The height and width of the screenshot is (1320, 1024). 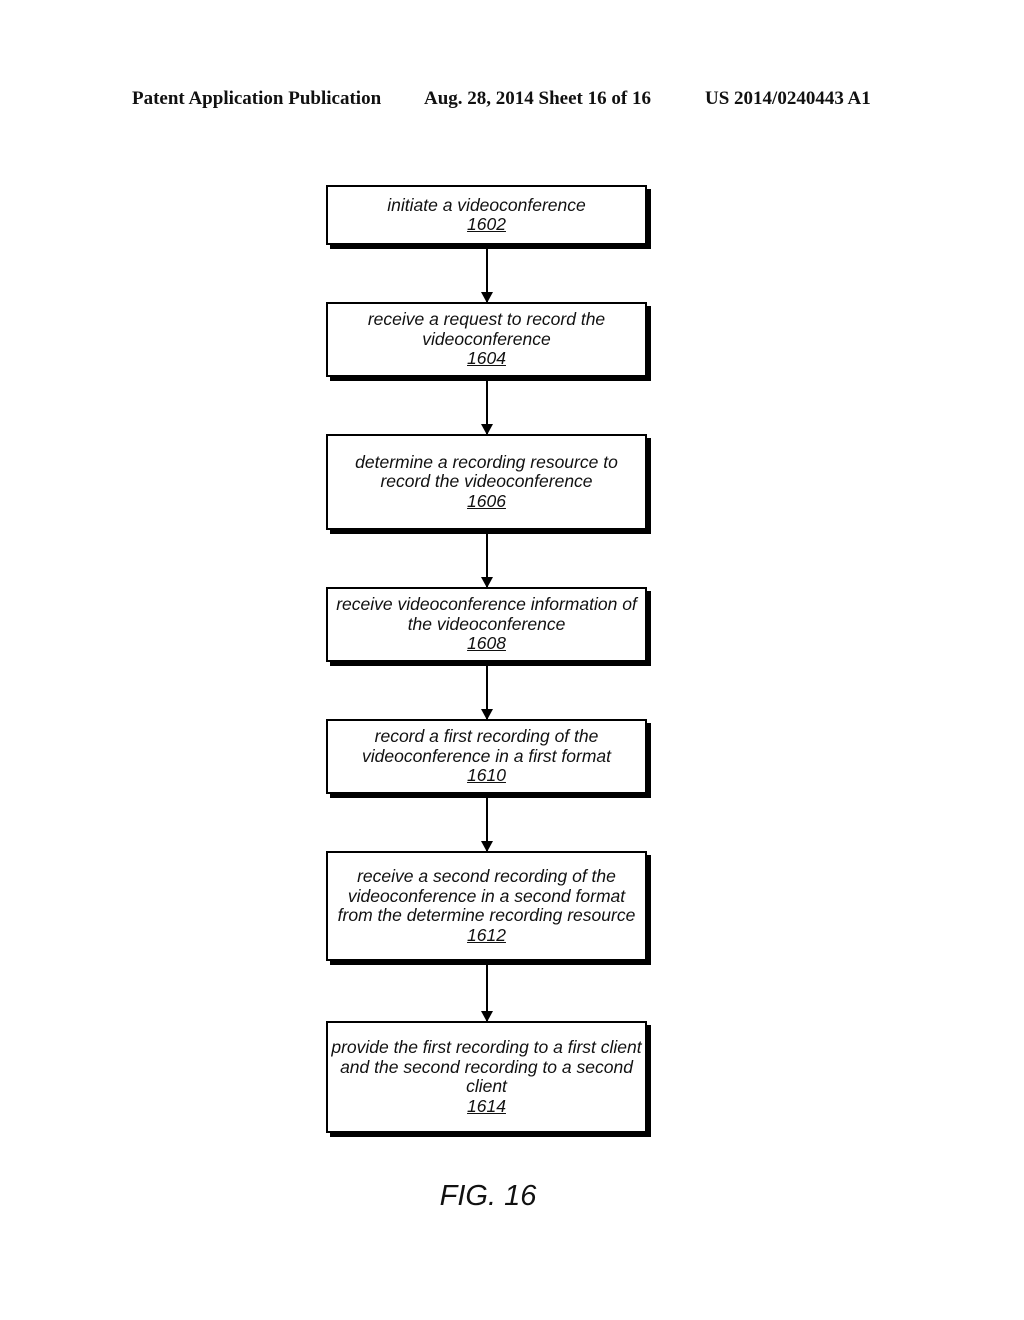 I want to click on step-ref: 1614, so click(x=486, y=1105).